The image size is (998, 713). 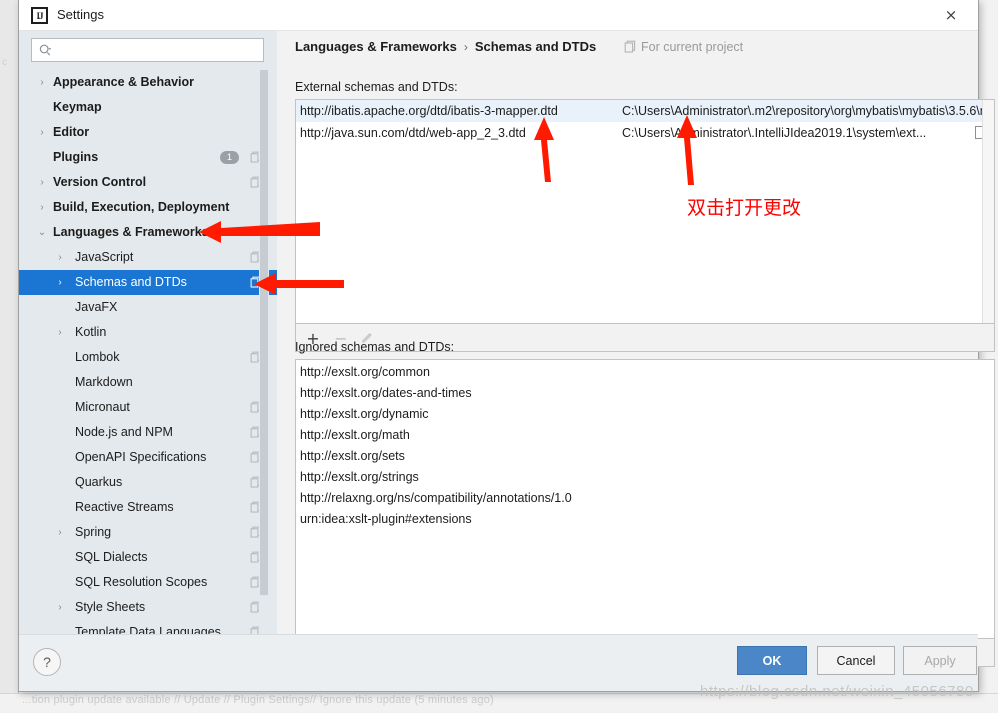 I want to click on sidebar-item-micronaut: Micronaut, so click(x=148, y=407).